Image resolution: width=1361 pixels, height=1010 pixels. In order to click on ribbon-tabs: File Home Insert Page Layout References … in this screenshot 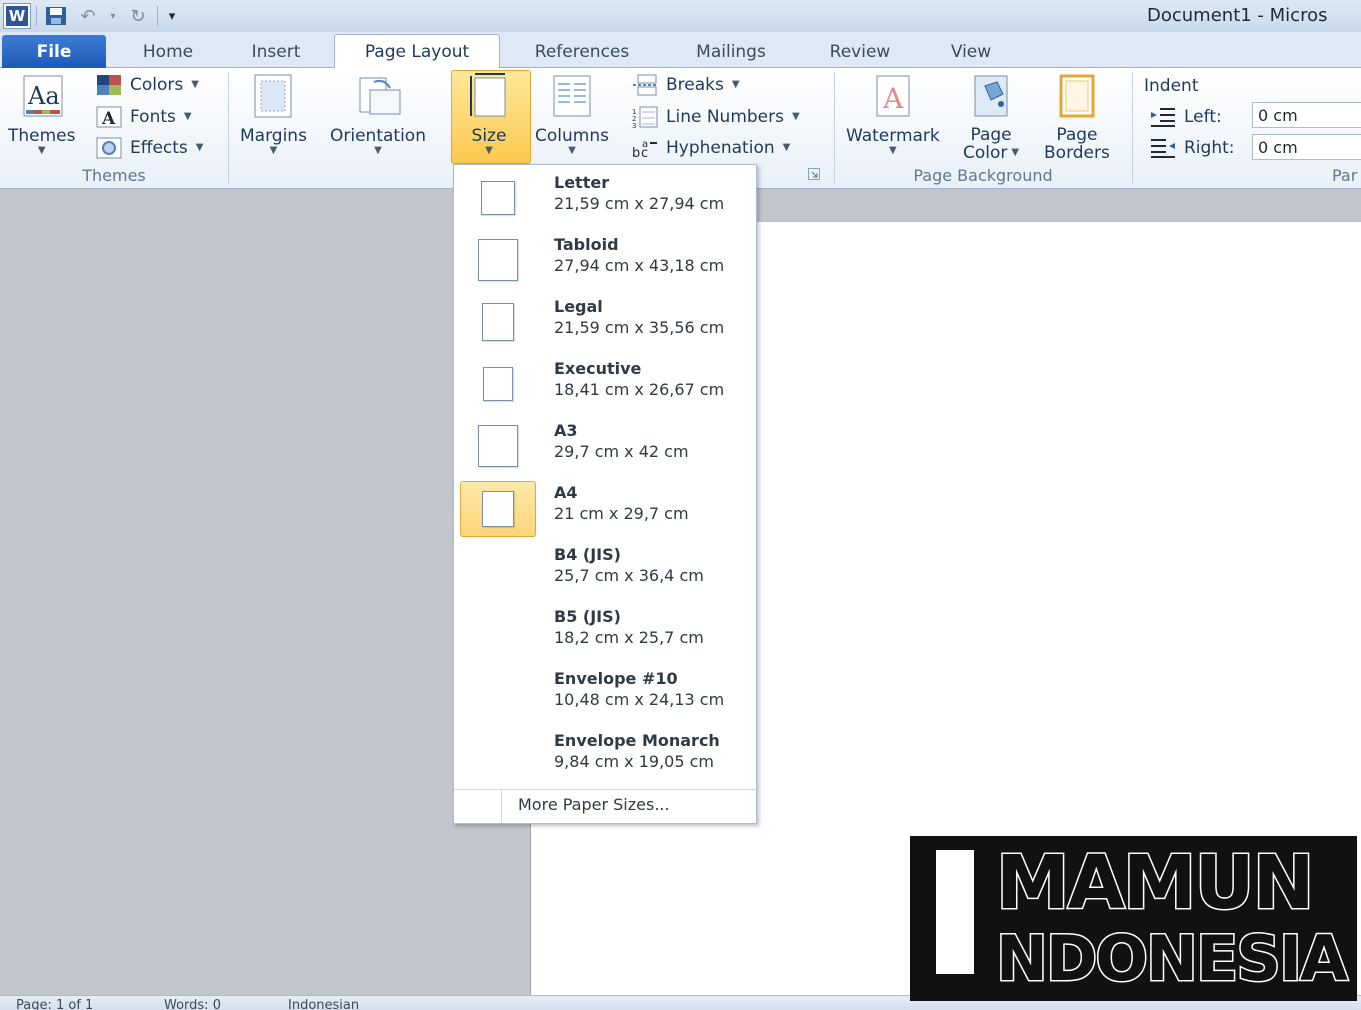, I will do `click(680, 50)`.